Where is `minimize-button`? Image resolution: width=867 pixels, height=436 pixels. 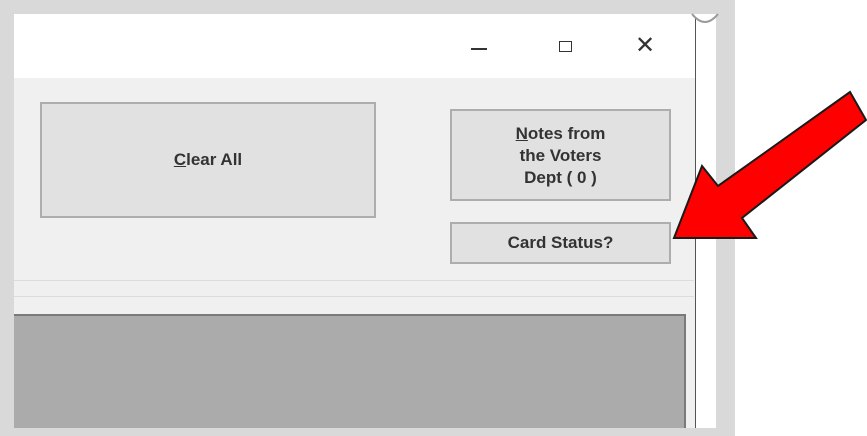 minimize-button is located at coordinates (479, 46).